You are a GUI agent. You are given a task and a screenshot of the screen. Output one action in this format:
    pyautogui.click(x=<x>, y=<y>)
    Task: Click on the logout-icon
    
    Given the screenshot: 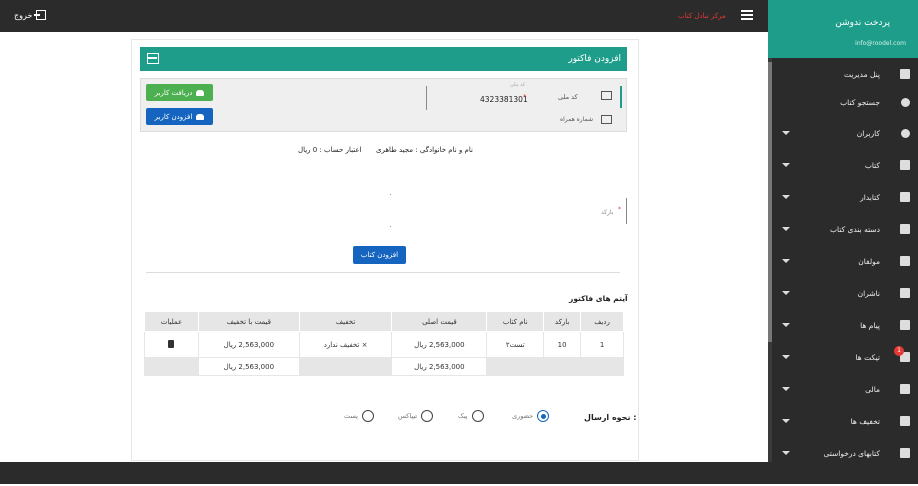 What is the action you would take?
    pyautogui.click(x=40, y=15)
    